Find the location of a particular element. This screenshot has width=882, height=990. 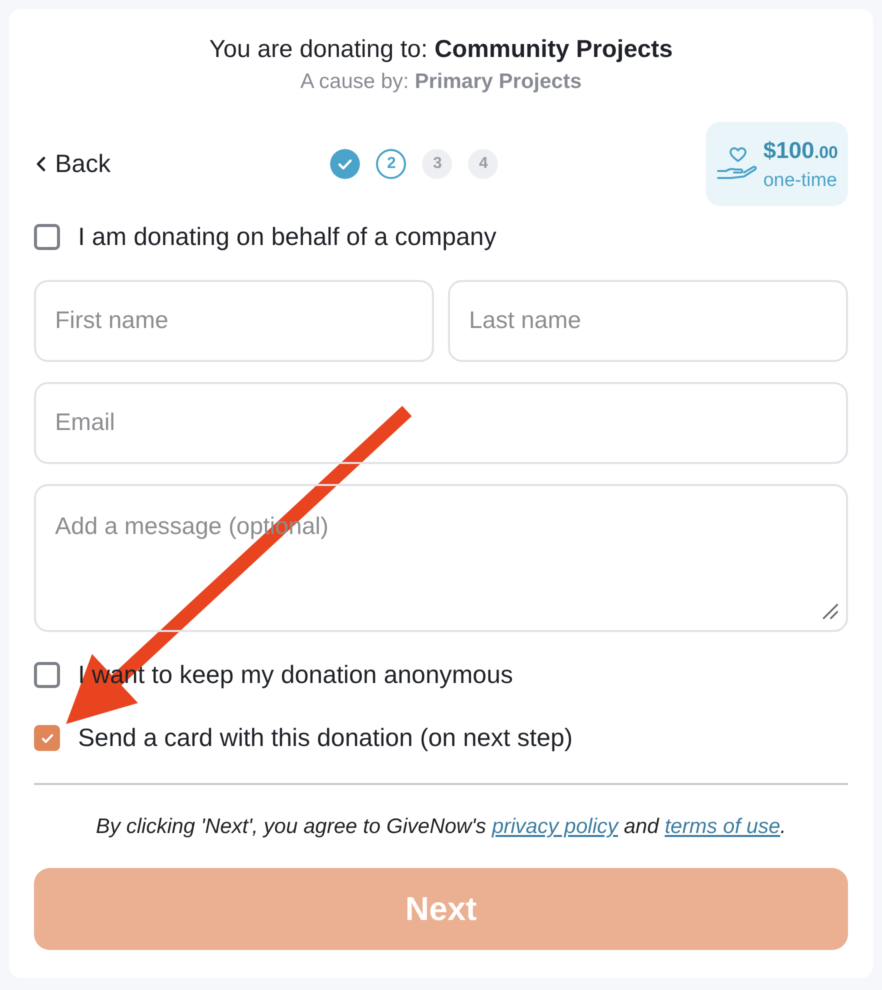

back-link: Back is located at coordinates (72, 164).